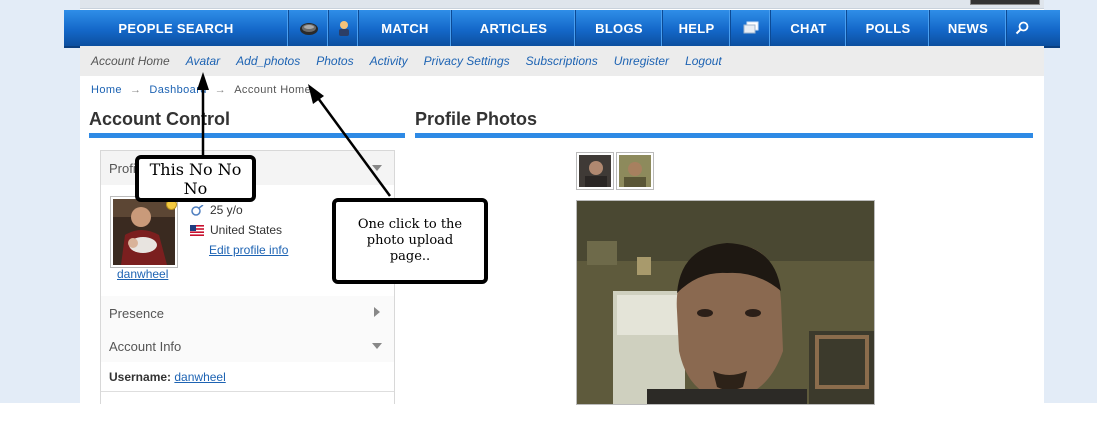  What do you see at coordinates (195, 178) in the screenshot?
I see `annotation-callout: This No No No` at bounding box center [195, 178].